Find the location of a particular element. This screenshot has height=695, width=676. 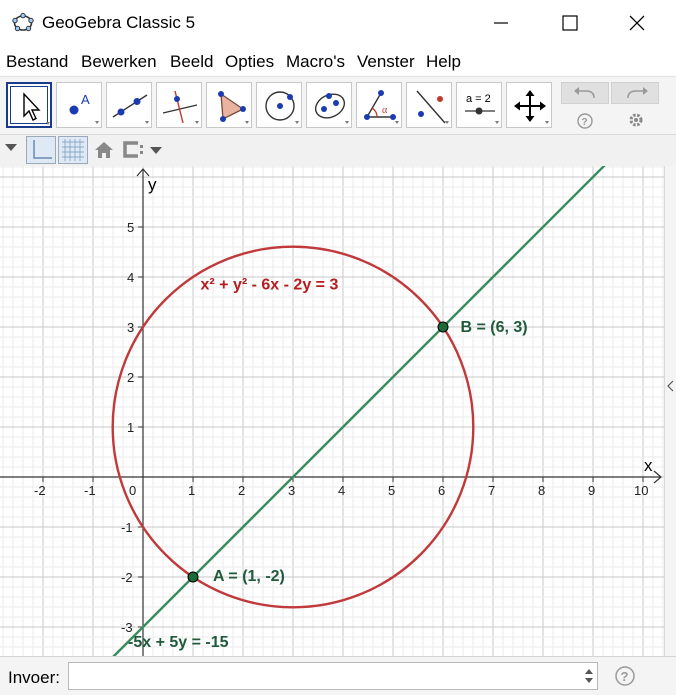

undo-icon is located at coordinates (584, 93).